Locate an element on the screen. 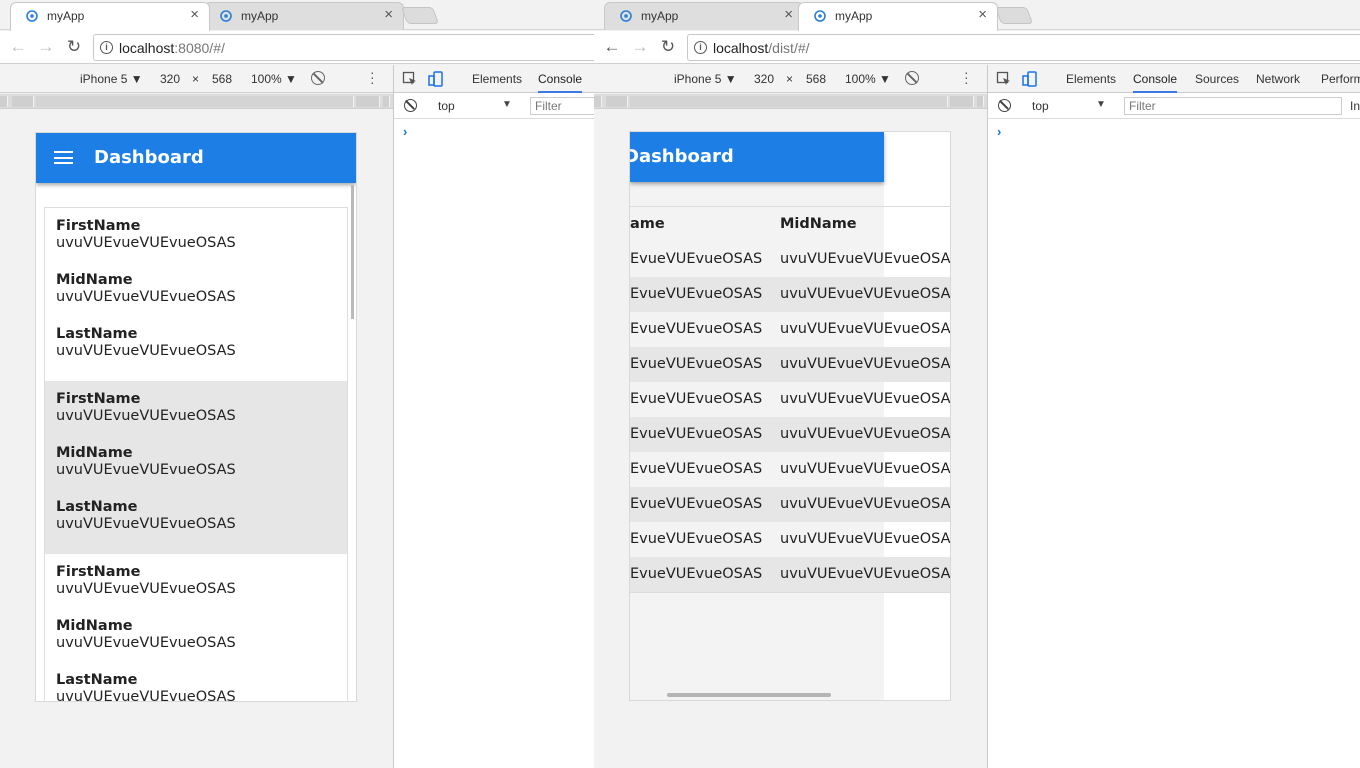 This screenshot has width=1360, height=768. devtools-tabs: Elements Console Sources Network Perform is located at coordinates (1204, 79).